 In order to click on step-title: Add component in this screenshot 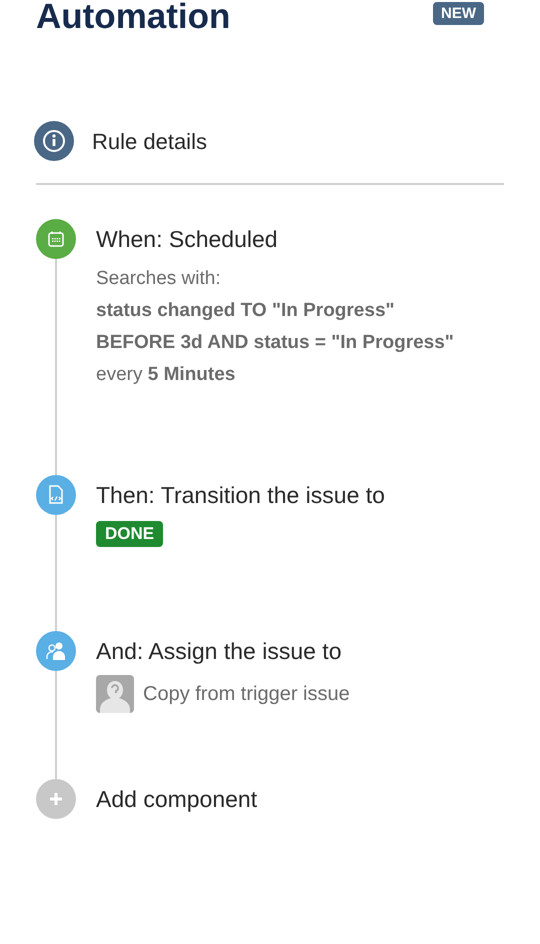, I will do `click(177, 799)`.